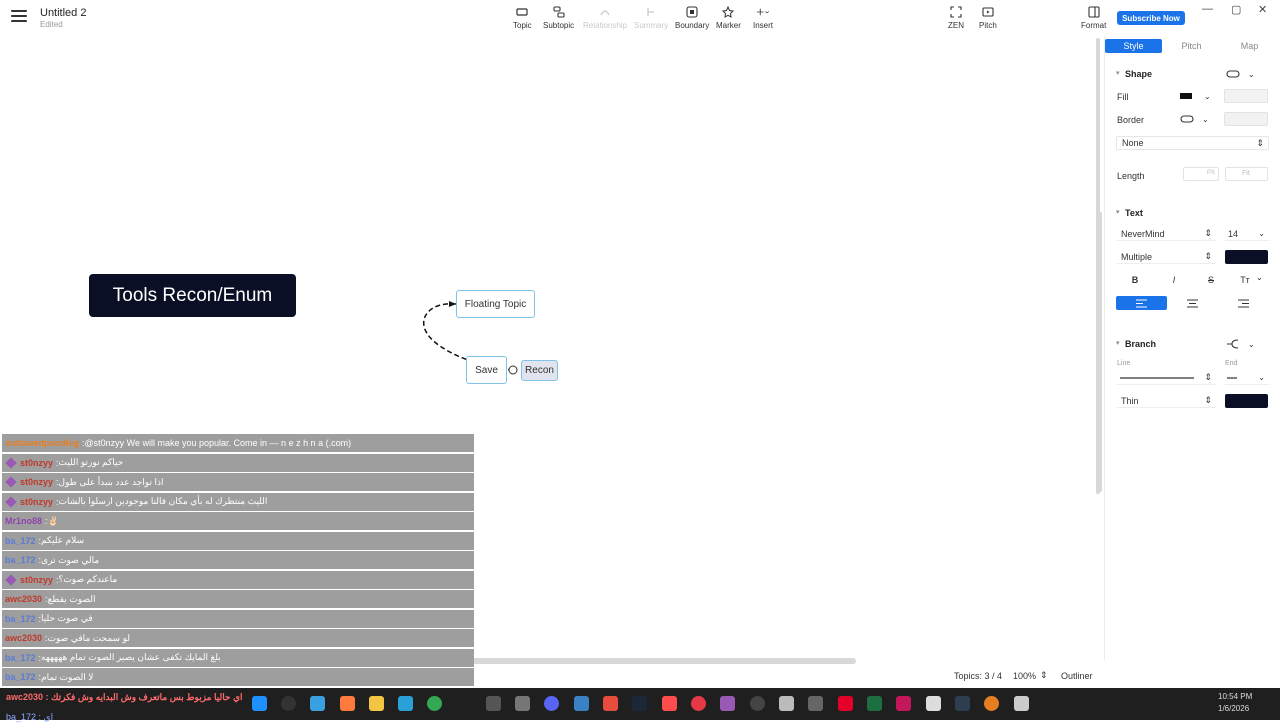 This screenshot has height=723, width=1280. Describe the element at coordinates (493, 703) in the screenshot. I see `terminal-icon` at that location.